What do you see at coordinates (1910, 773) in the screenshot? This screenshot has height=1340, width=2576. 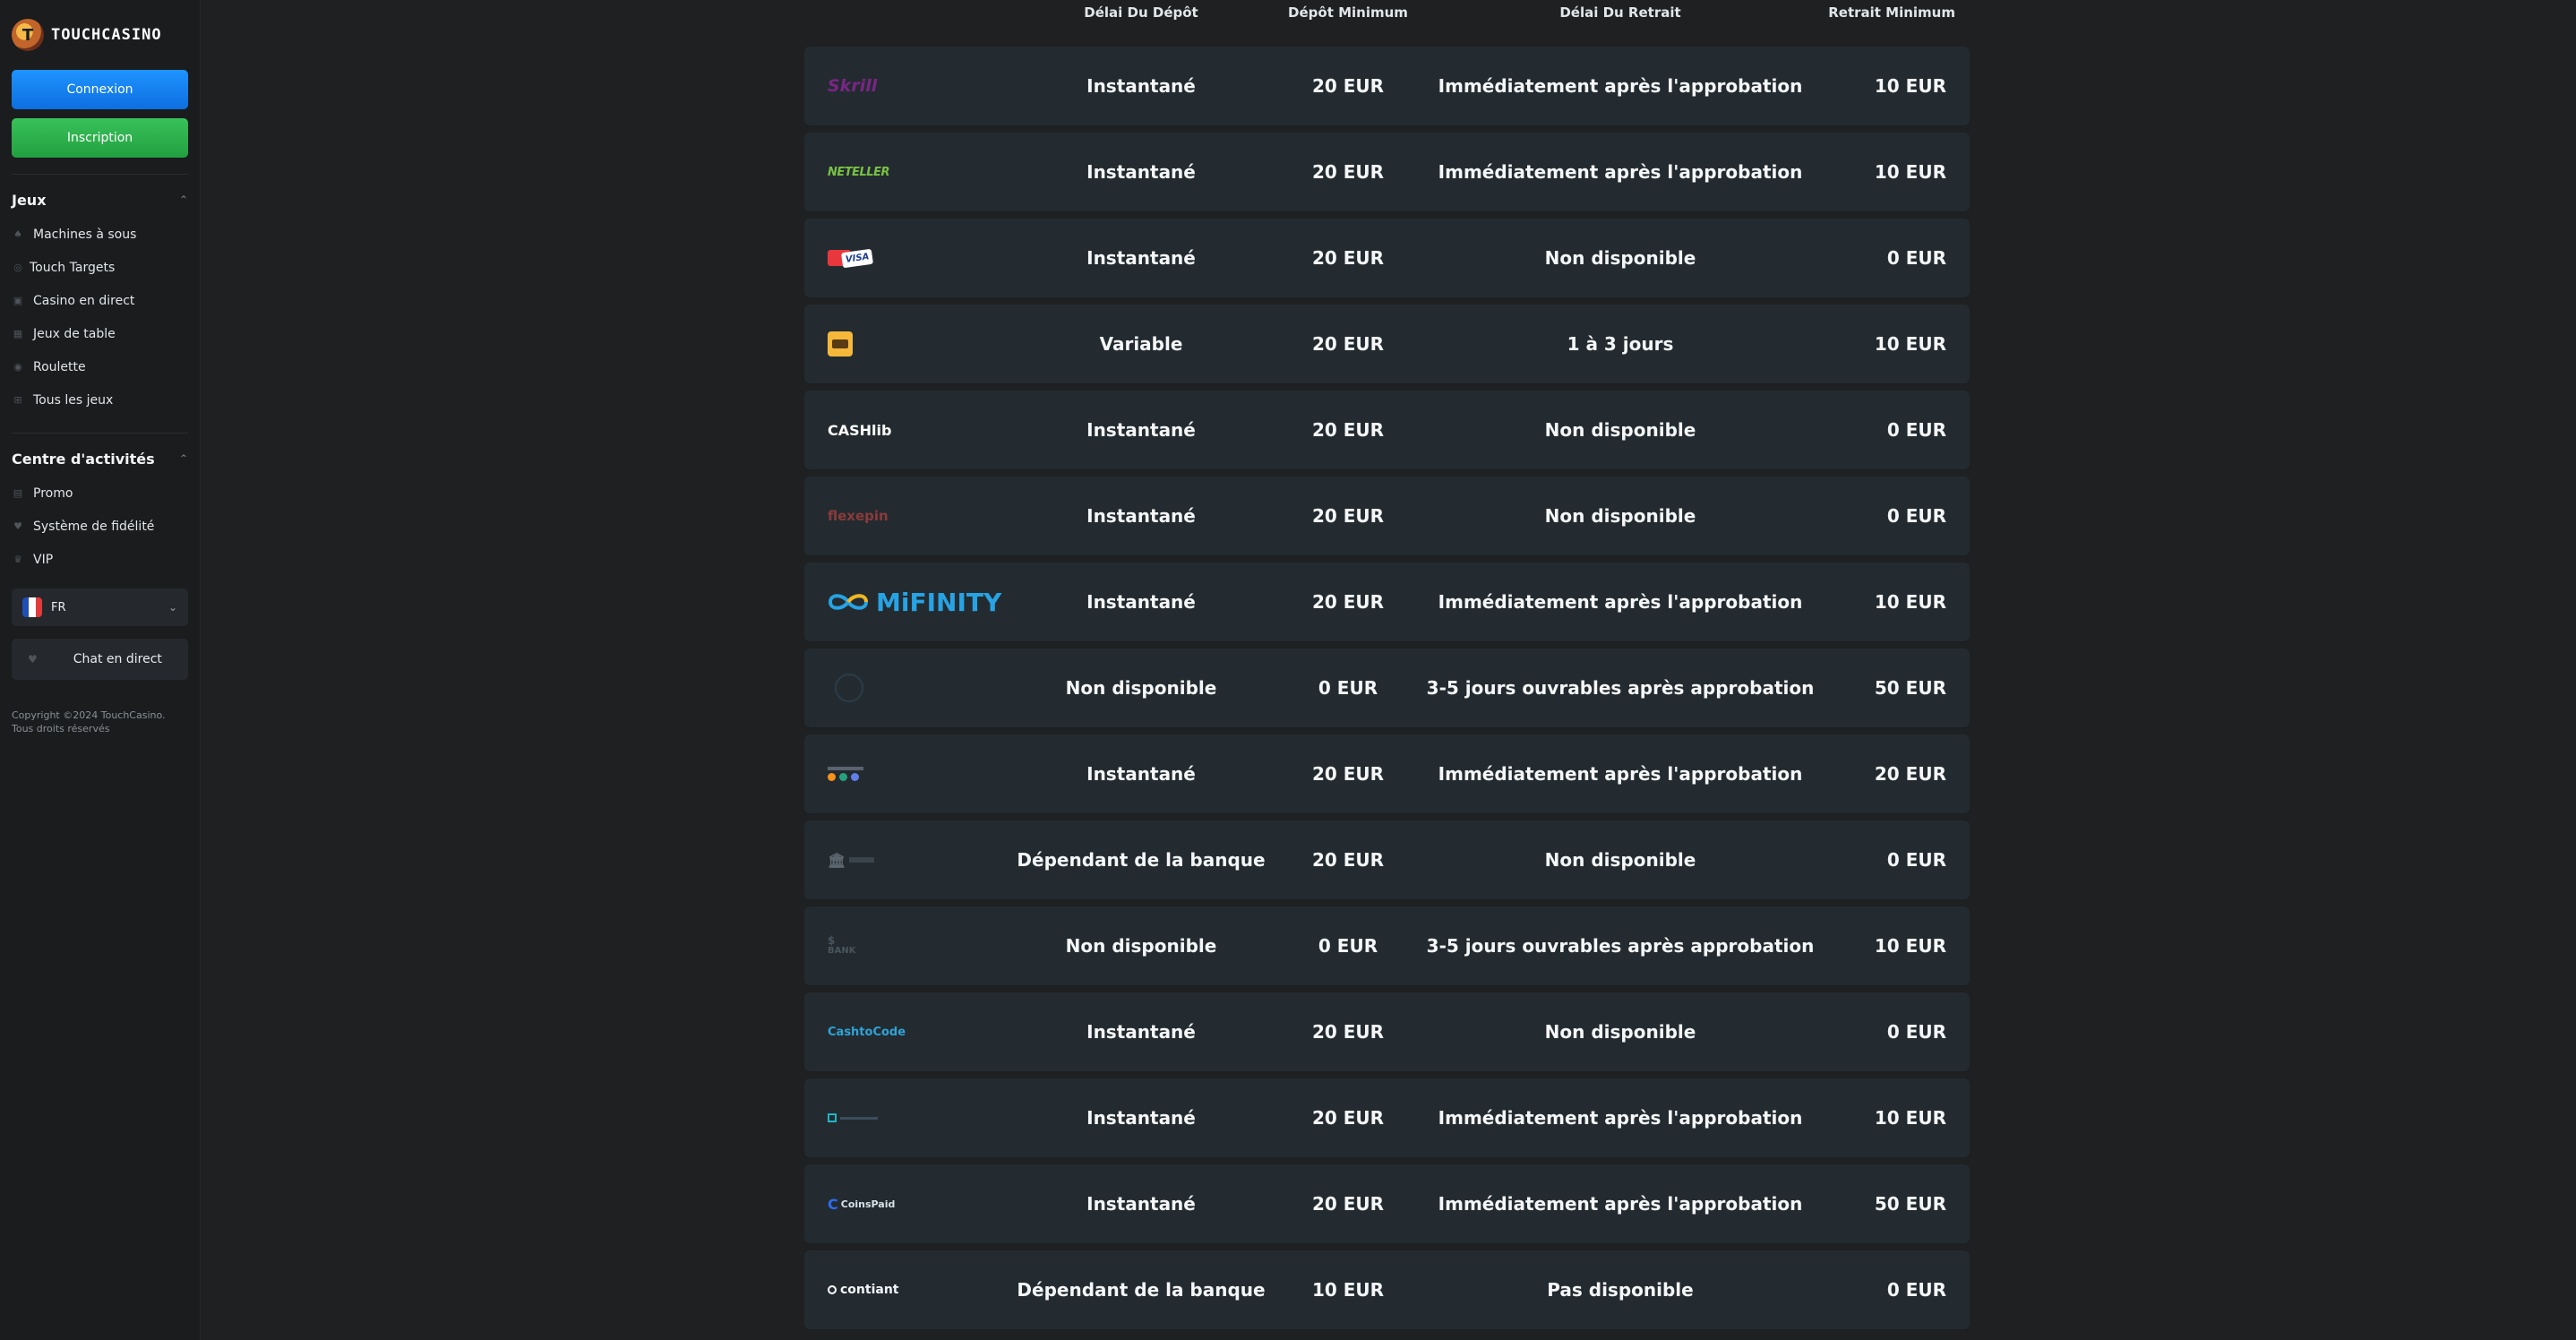 I see `min-withdraw-cell: 20 EUR` at bounding box center [1910, 773].